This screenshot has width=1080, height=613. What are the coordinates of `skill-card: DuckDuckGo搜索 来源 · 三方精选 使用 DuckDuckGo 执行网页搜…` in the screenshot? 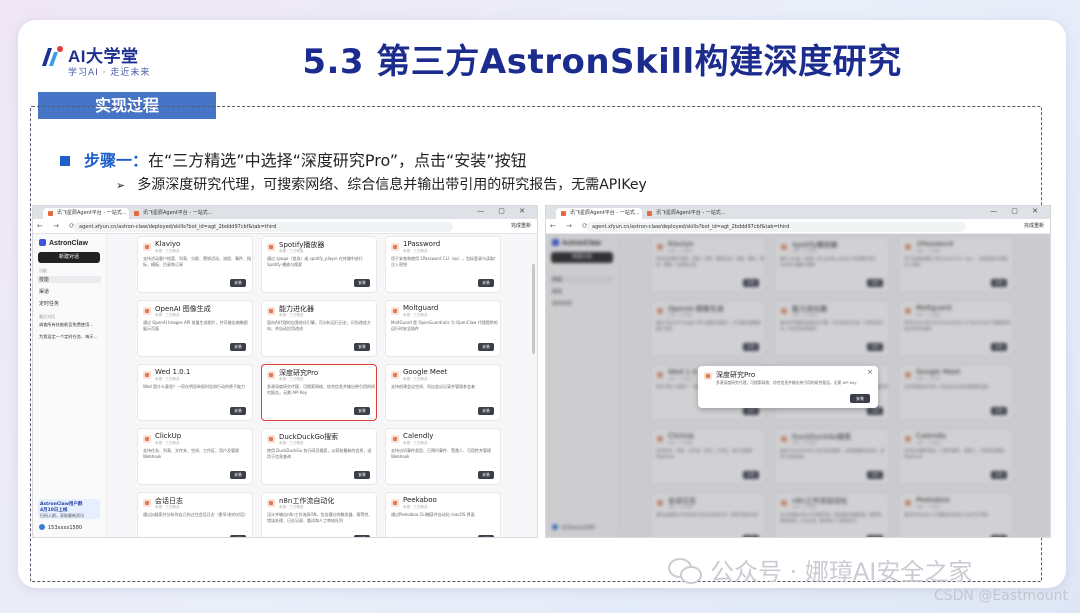 It's located at (319, 456).